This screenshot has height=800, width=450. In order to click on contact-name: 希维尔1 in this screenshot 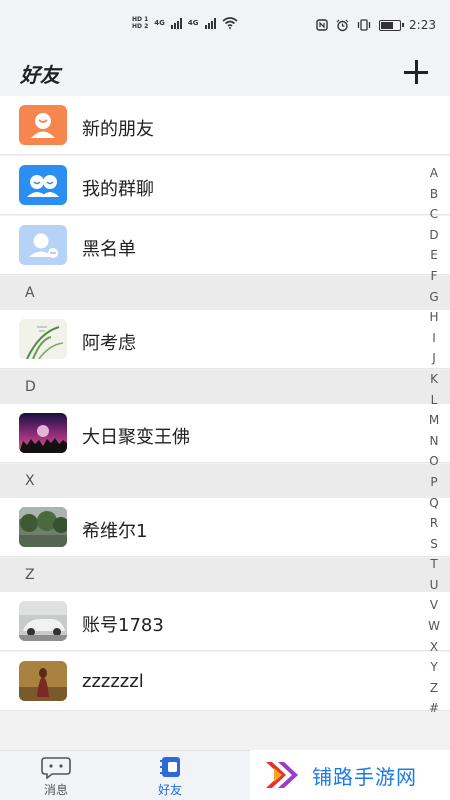, I will do `click(115, 531)`.